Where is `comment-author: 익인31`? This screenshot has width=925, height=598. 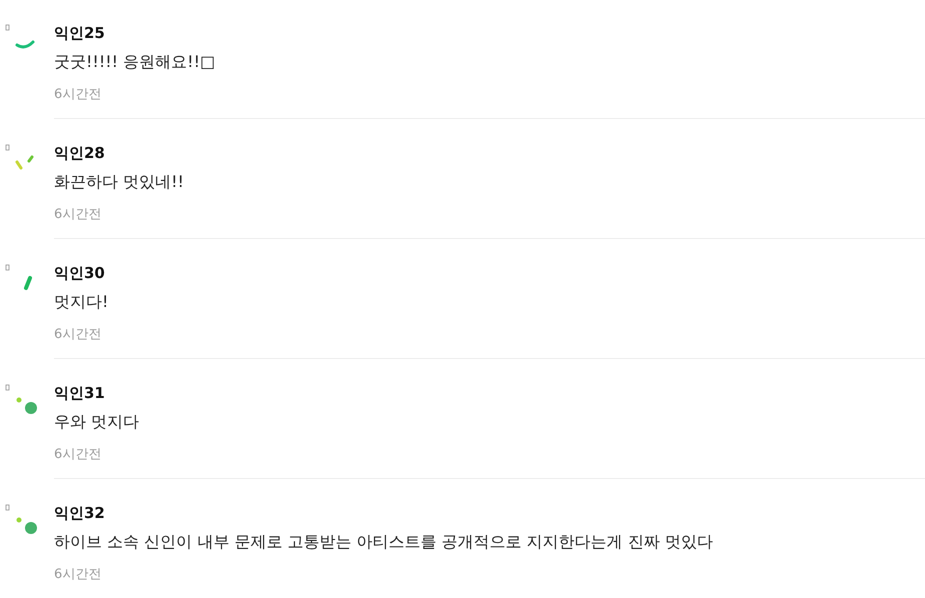 comment-author: 익인31 is located at coordinates (80, 393).